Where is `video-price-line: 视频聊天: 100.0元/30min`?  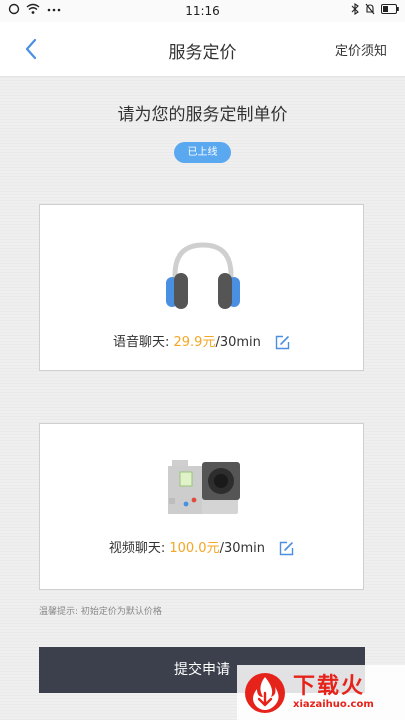 video-price-line: 视频聊天: 100.0元/30min is located at coordinates (201, 546).